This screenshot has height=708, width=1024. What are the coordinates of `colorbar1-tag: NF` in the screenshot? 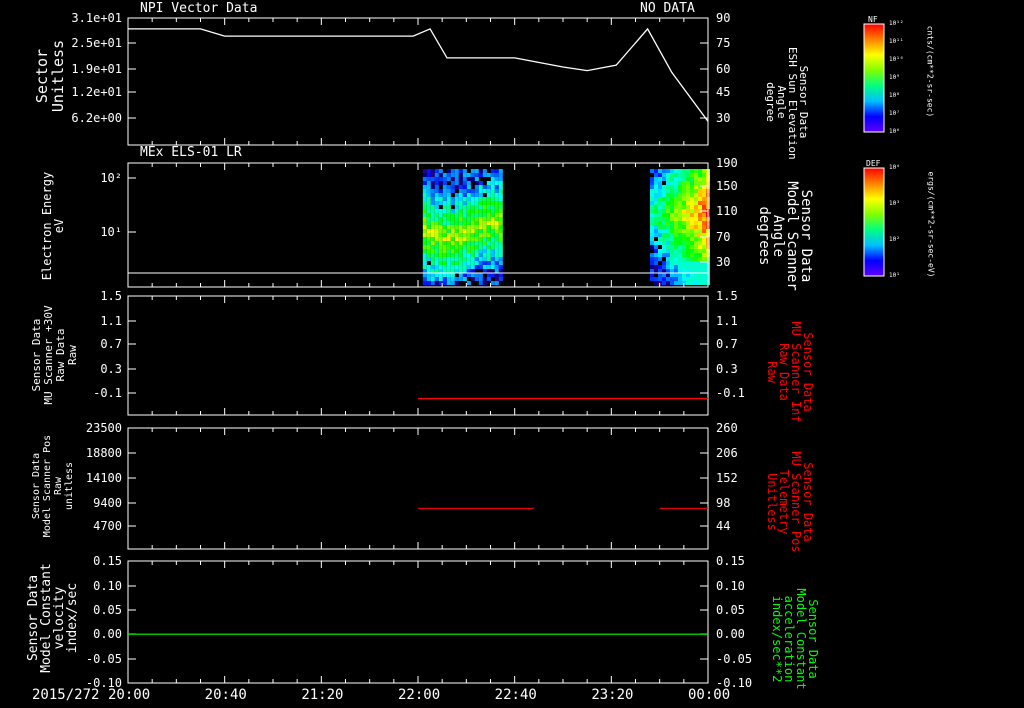 It's located at (873, 19).